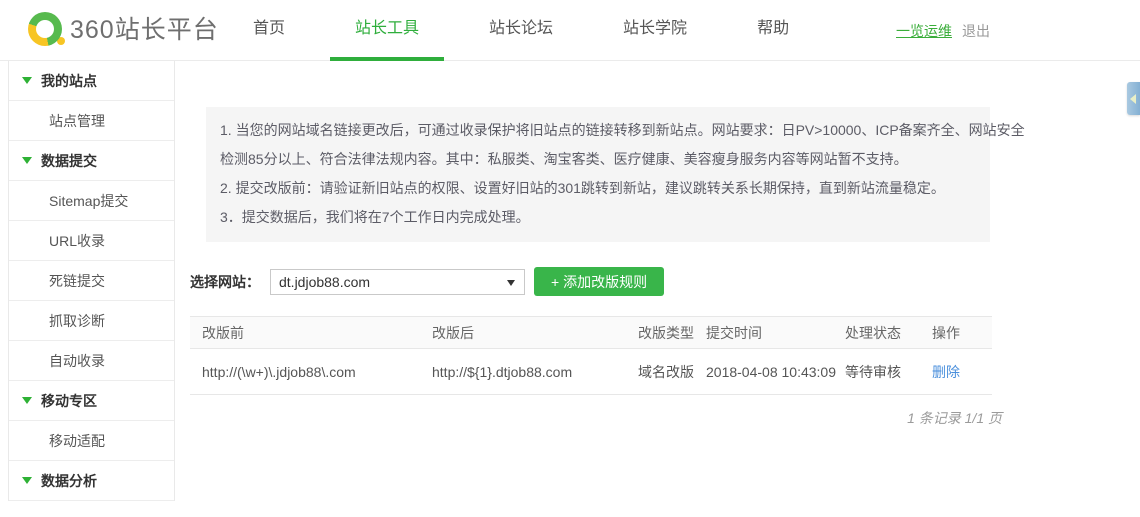  I want to click on sidebar-section-label: 数据分析, so click(69, 480).